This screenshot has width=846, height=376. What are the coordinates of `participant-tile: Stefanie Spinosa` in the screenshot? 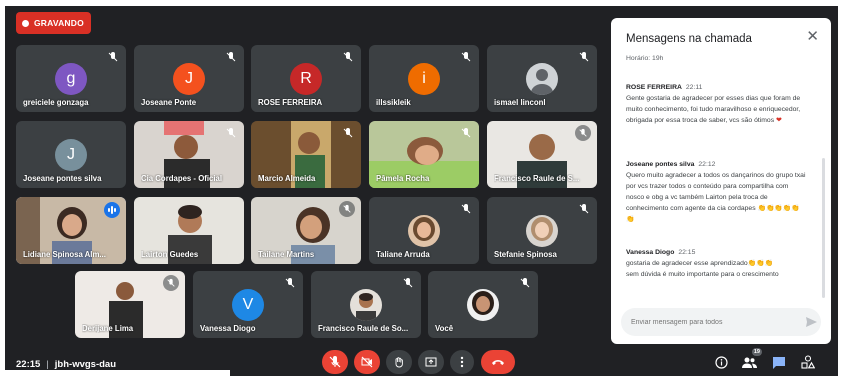 It's located at (542, 230).